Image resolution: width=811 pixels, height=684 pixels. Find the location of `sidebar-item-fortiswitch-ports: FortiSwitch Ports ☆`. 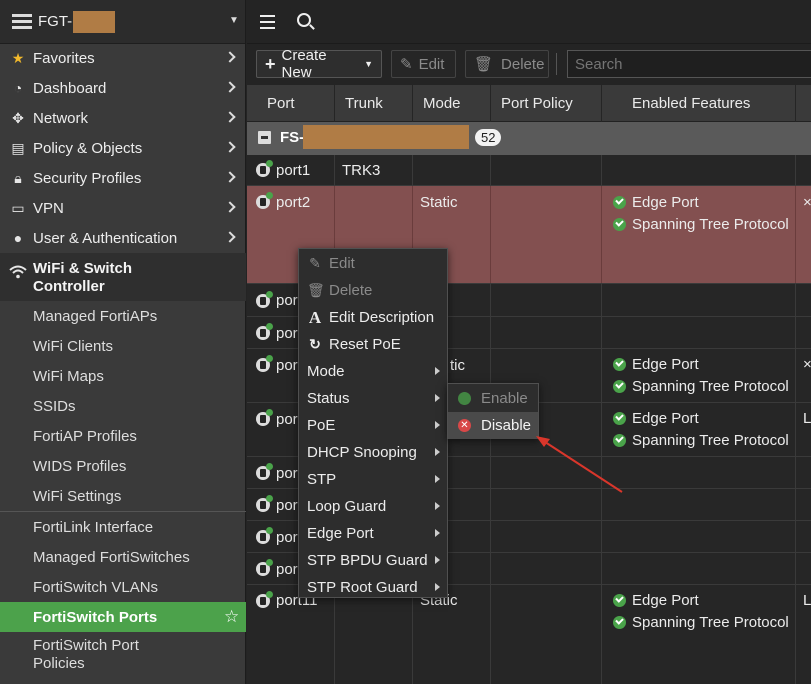

sidebar-item-fortiswitch-ports: FortiSwitch Ports ☆ is located at coordinates (123, 617).